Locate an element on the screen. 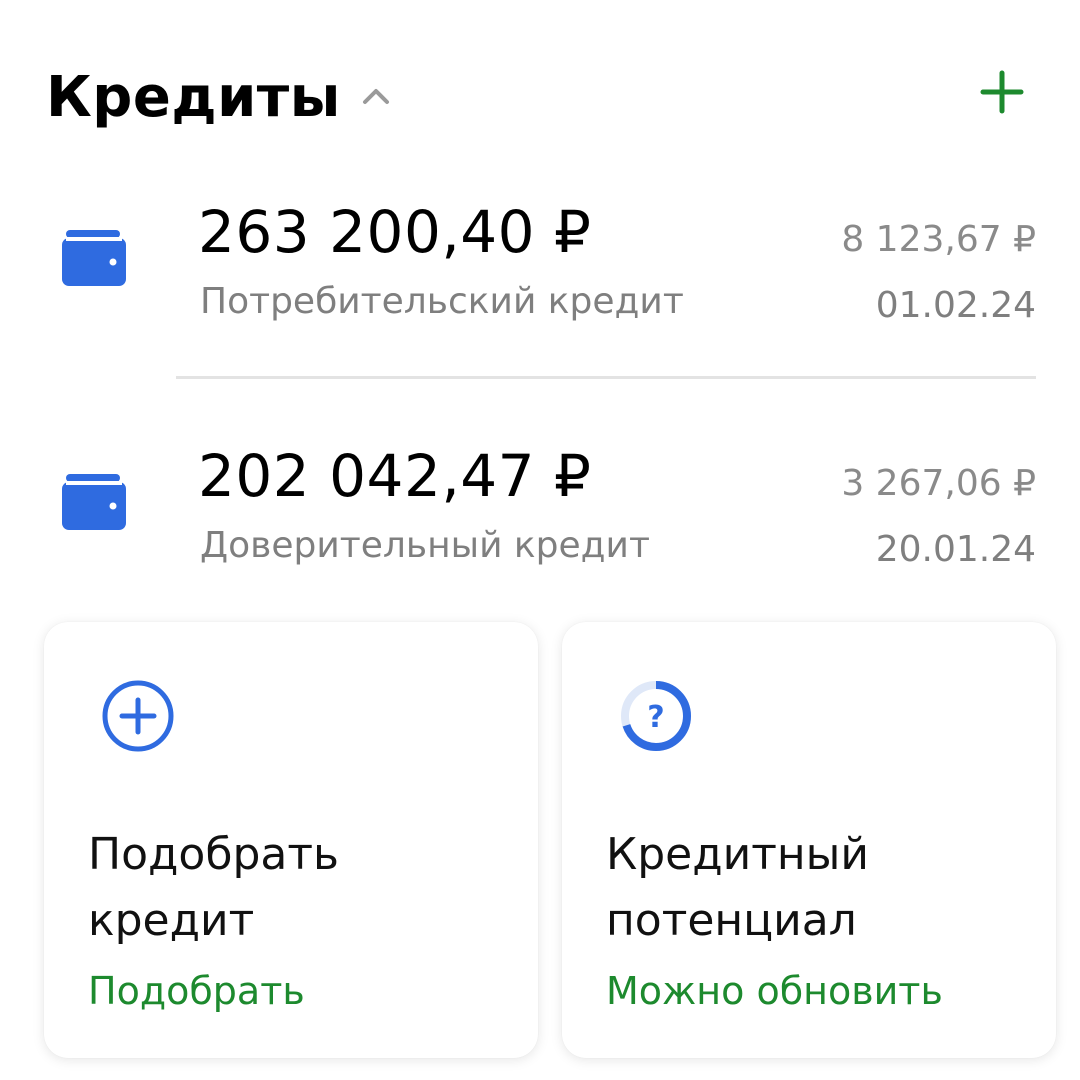  chevron-up-icon is located at coordinates (376, 96).